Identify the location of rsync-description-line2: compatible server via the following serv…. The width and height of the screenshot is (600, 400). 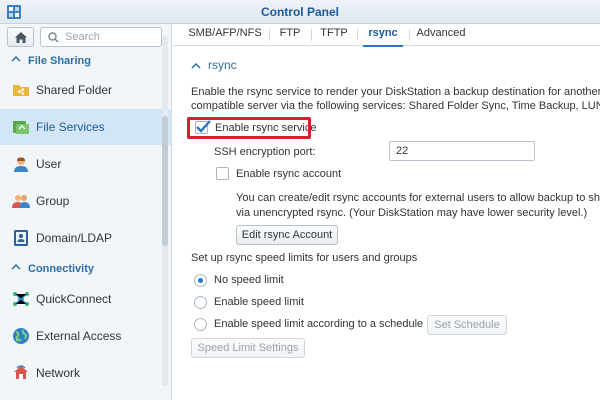
(395, 106).